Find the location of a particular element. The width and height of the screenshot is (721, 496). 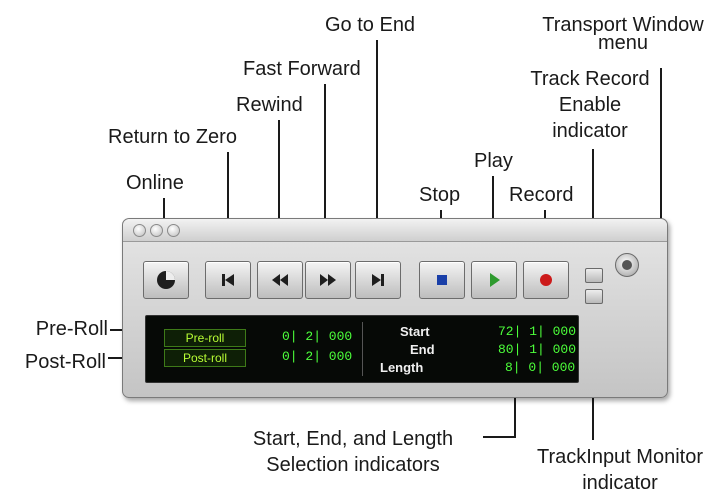

menu-dot-icon is located at coordinates (627, 265).